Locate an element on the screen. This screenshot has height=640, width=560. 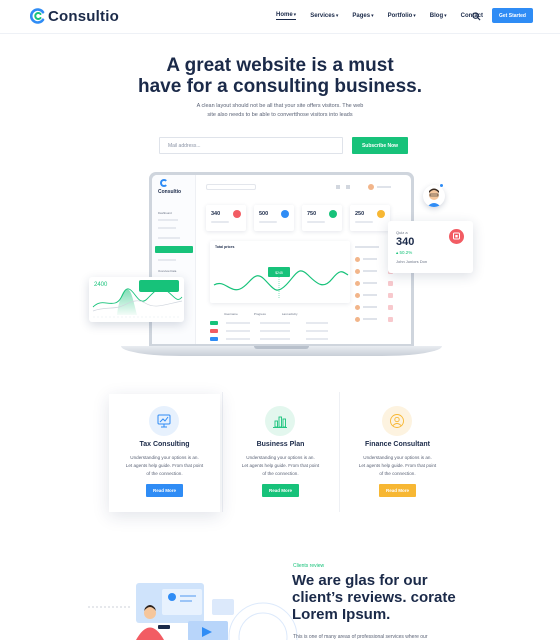
floating-stat-change: ▴ 50.2% is located at coordinates (404, 252).